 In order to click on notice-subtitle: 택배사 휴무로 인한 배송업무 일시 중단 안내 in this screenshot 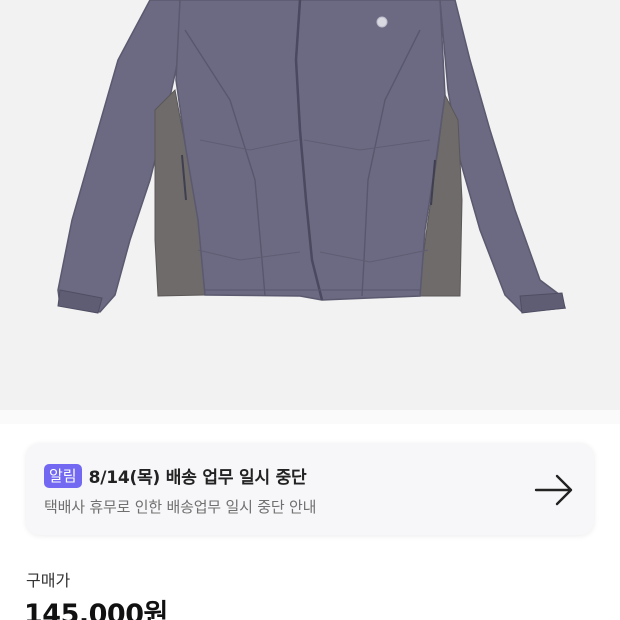, I will do `click(180, 507)`.